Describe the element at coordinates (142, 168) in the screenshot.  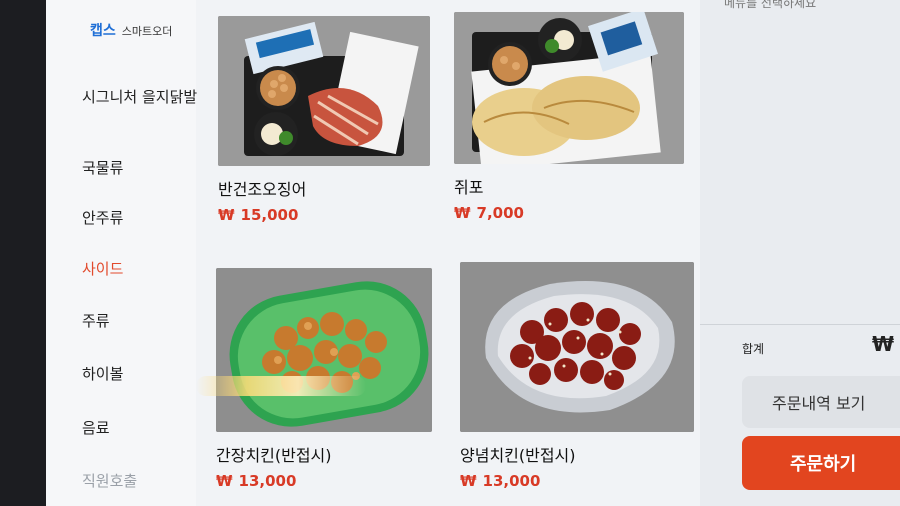
I see `sidebar-item-soup: 국물류` at that location.